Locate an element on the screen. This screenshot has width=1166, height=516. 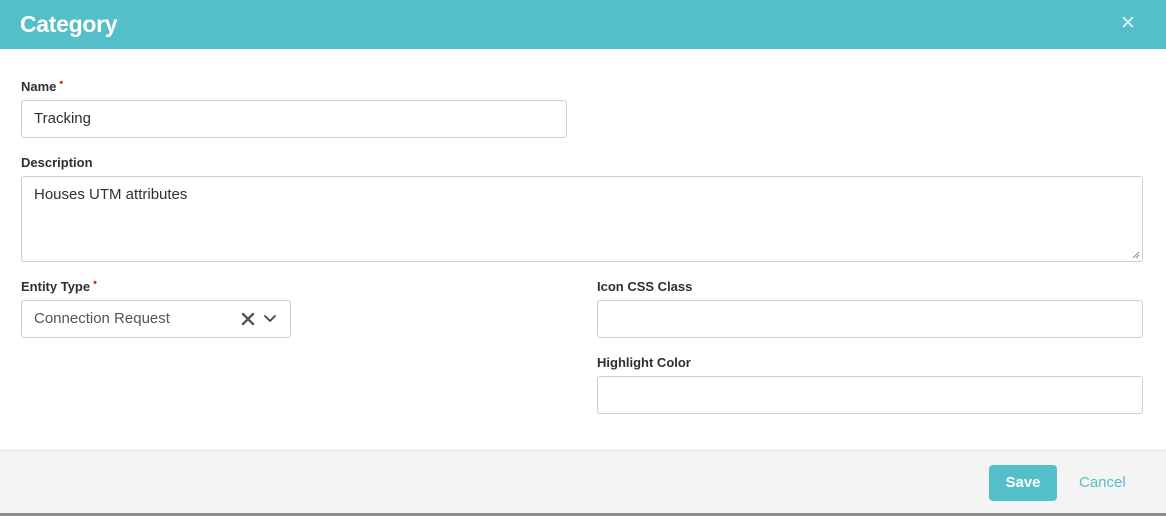
icon-css-class-label-text: Icon CSS Class is located at coordinates (645, 286).